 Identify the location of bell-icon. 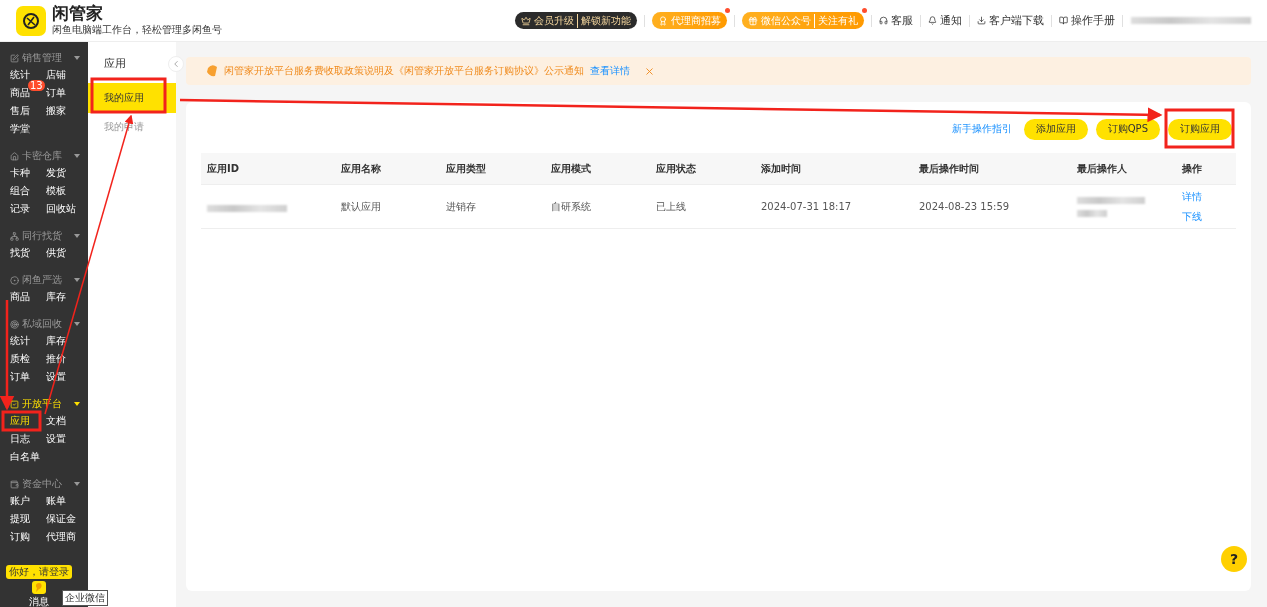
(932, 20).